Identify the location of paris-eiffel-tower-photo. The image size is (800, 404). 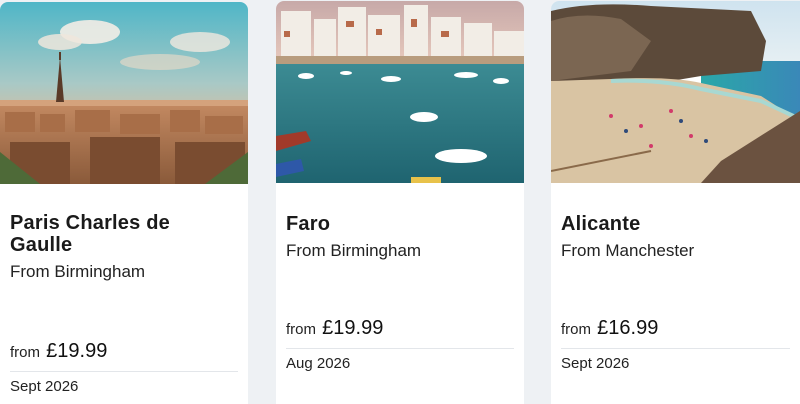
(124, 93).